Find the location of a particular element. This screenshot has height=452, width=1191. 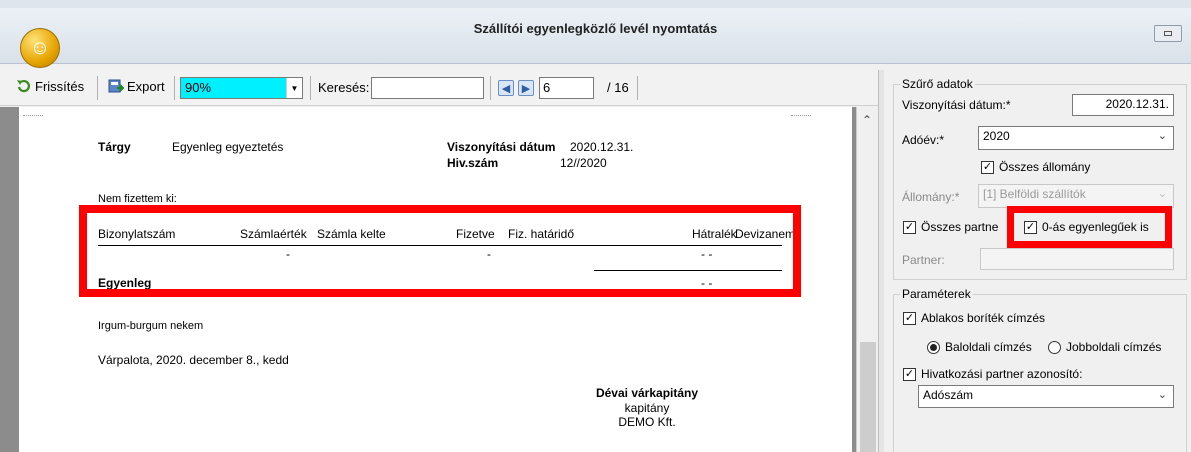

export-button: Export is located at coordinates (136, 86).